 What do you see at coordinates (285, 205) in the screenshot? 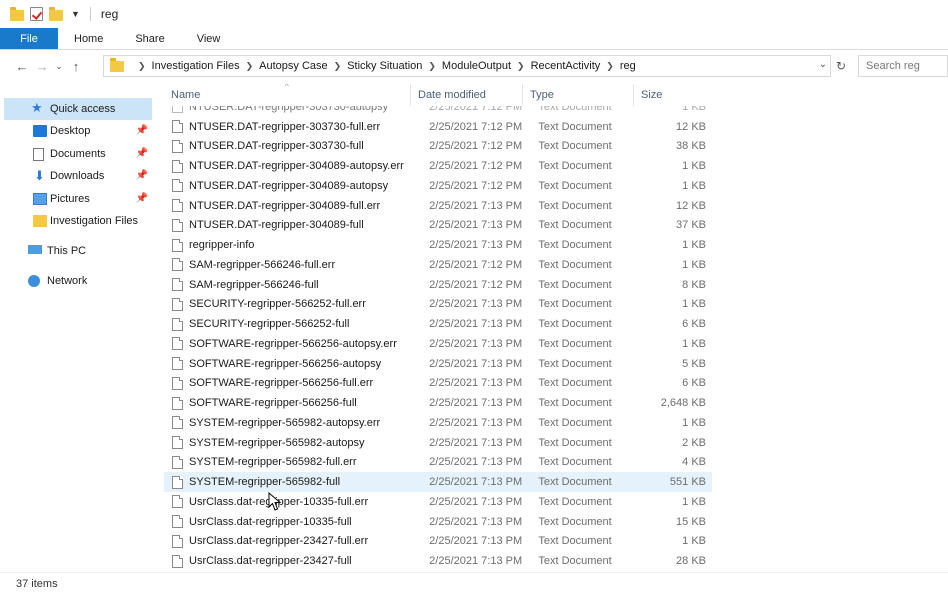
I see `file-name: NTUSER.DAT-regripper-304089-full.err` at bounding box center [285, 205].